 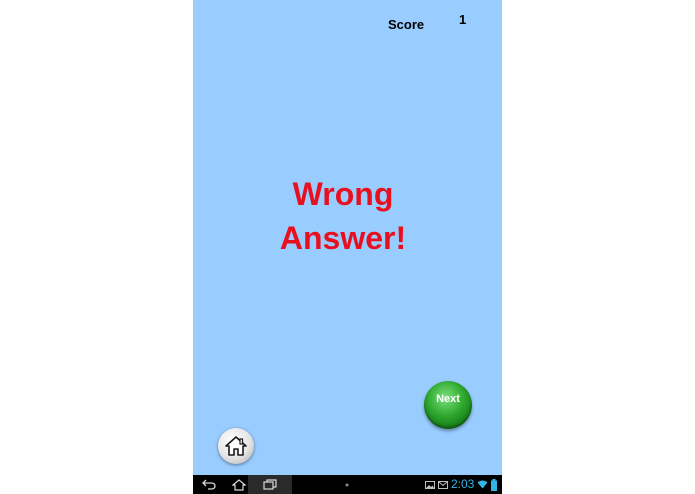 What do you see at coordinates (343, 238) in the screenshot?
I see `result-line-2: Answer!` at bounding box center [343, 238].